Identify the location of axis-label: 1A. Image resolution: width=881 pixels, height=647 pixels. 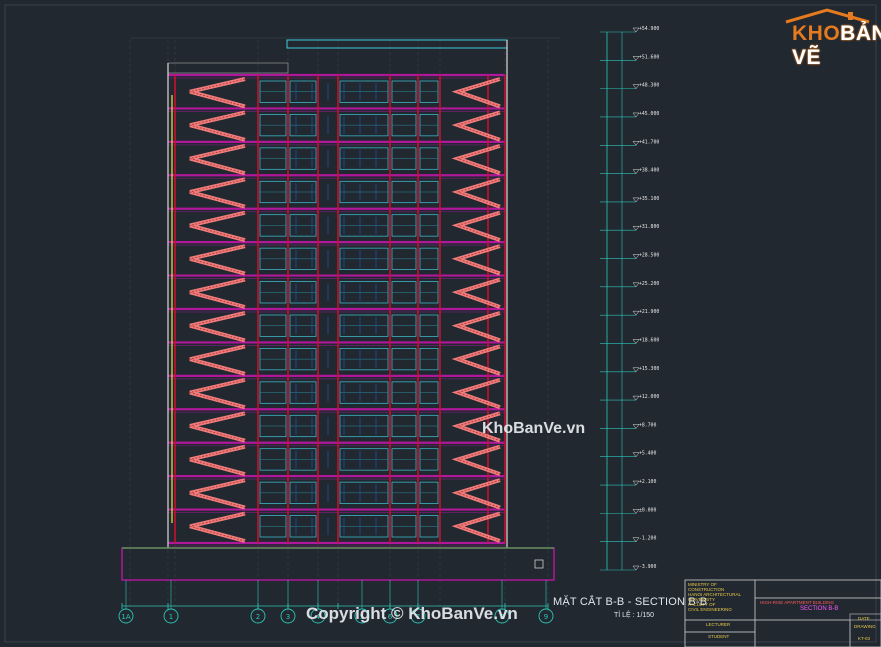
(125, 617).